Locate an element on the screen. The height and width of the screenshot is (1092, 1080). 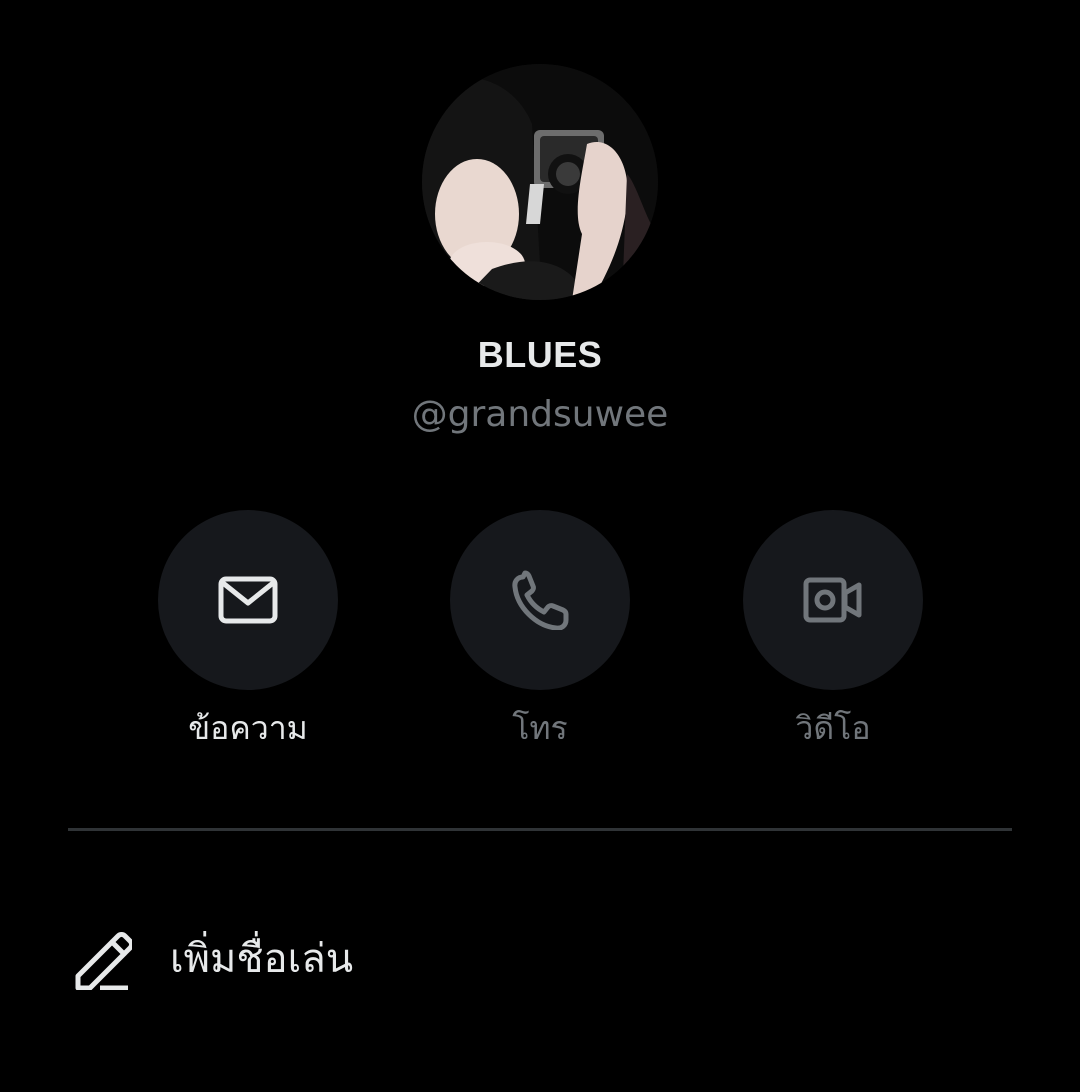
message-circle is located at coordinates (248, 600).